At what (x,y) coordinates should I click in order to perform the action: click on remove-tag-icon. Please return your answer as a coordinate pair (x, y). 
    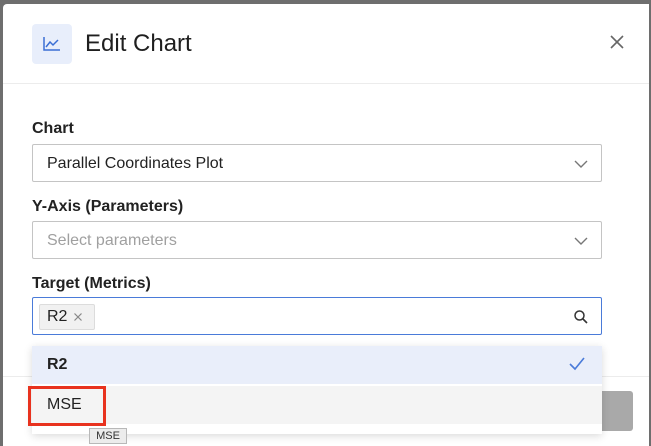
    Looking at the image, I should click on (78, 317).